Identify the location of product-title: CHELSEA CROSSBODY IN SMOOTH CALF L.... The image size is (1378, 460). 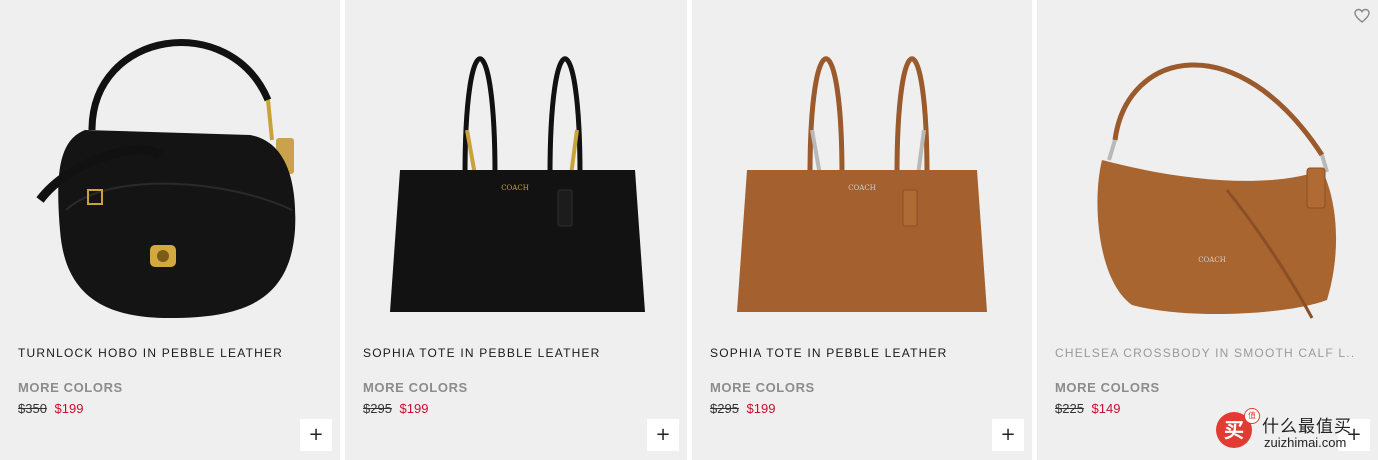
(1205, 353).